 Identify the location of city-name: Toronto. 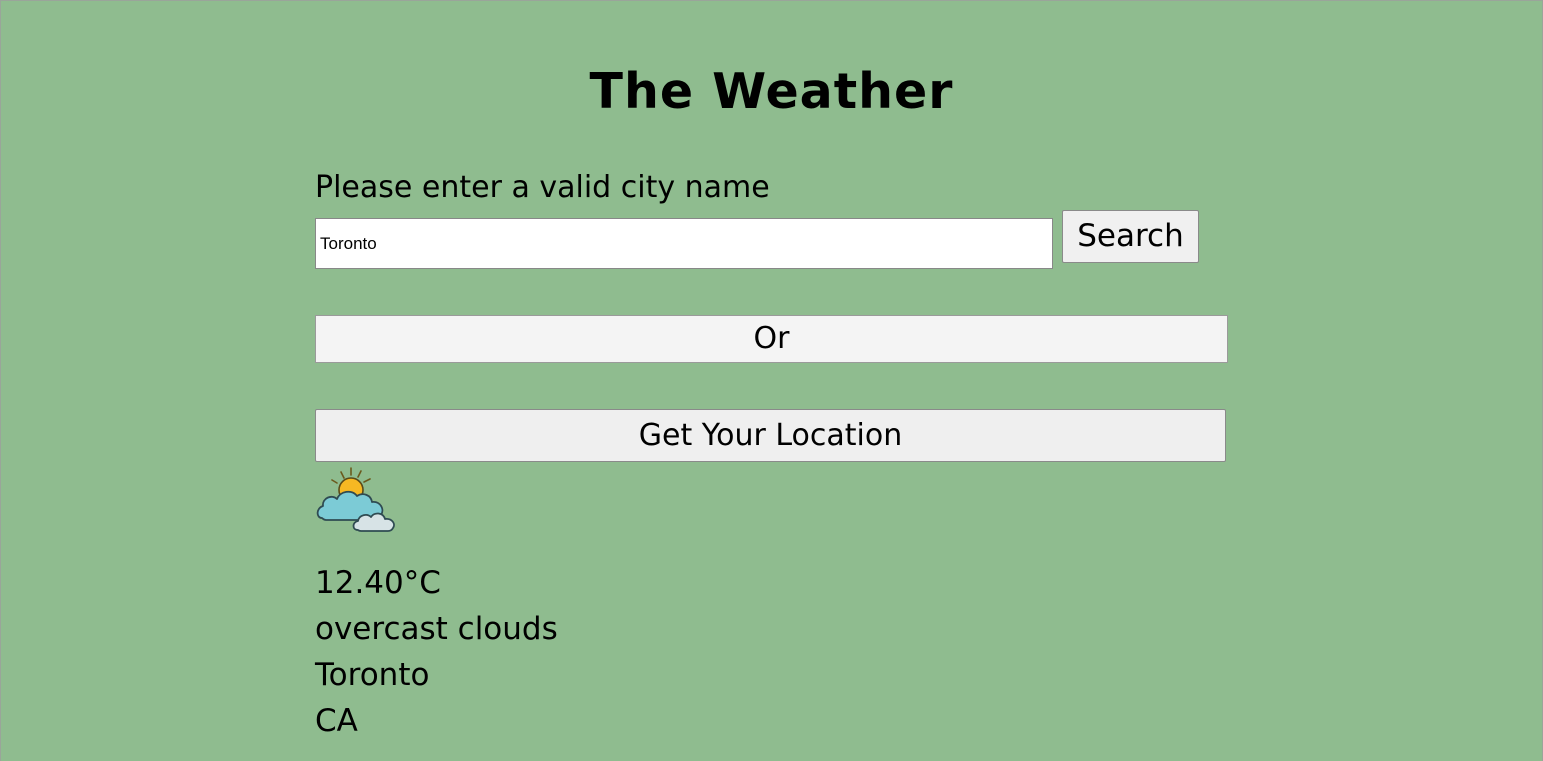
(372, 675).